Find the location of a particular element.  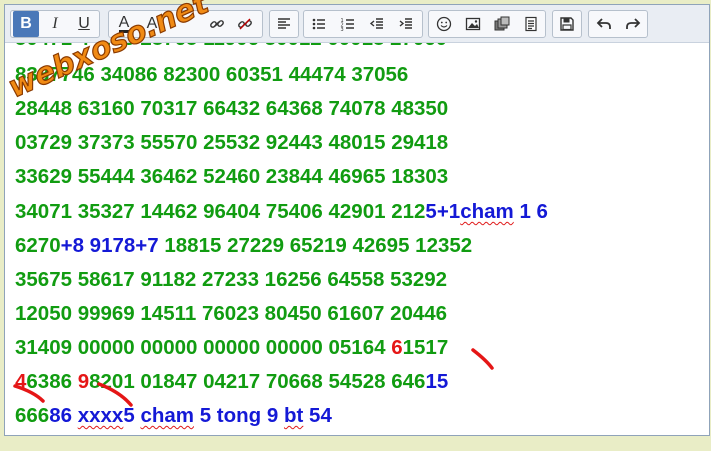

font-size-button: A is located at coordinates (152, 24).